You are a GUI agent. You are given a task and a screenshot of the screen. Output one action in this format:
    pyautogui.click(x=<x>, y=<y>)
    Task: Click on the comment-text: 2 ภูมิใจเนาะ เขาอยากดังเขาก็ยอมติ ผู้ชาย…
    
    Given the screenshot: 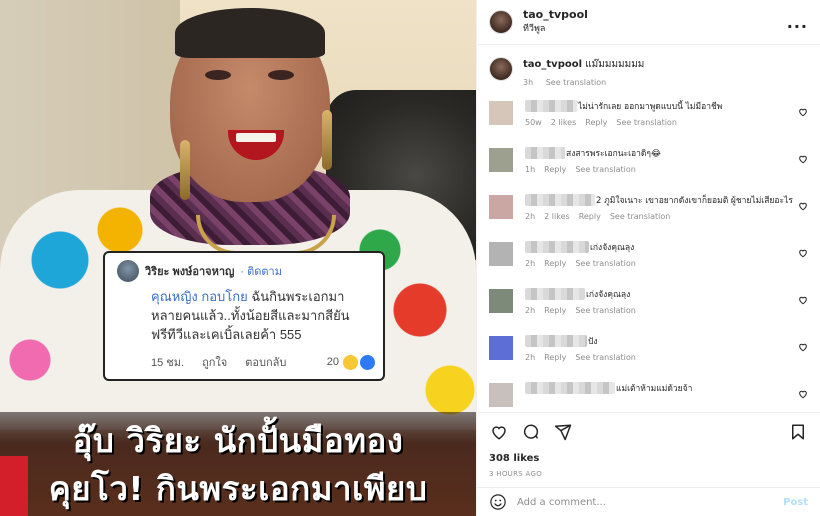 What is the action you would take?
    pyautogui.click(x=694, y=201)
    